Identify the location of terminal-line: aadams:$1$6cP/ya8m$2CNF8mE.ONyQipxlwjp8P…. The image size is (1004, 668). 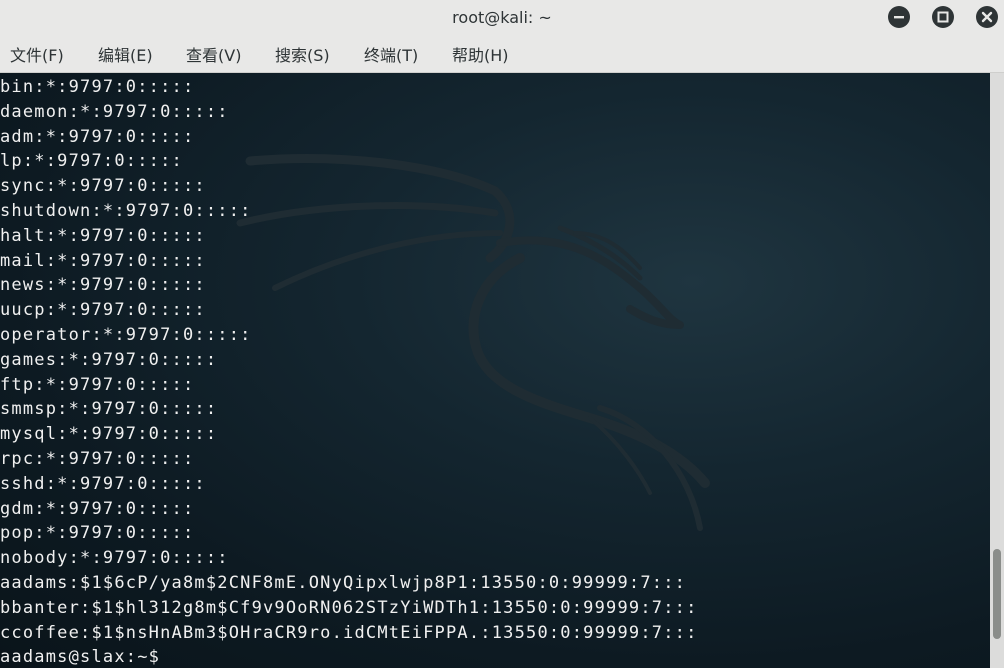
(343, 582).